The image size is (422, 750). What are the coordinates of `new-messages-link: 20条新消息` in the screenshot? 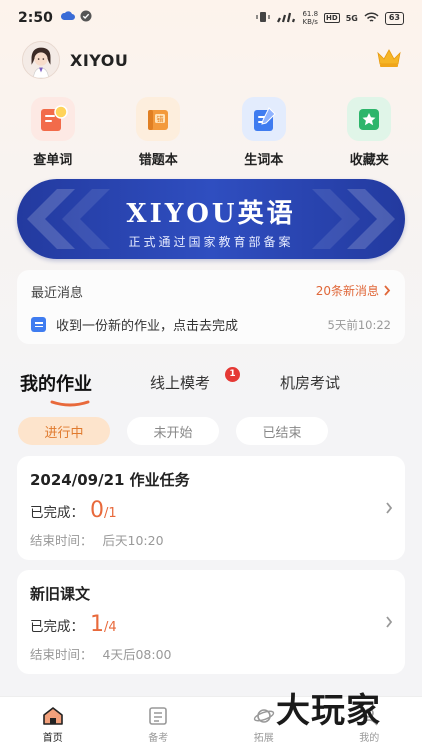 It's located at (353, 290).